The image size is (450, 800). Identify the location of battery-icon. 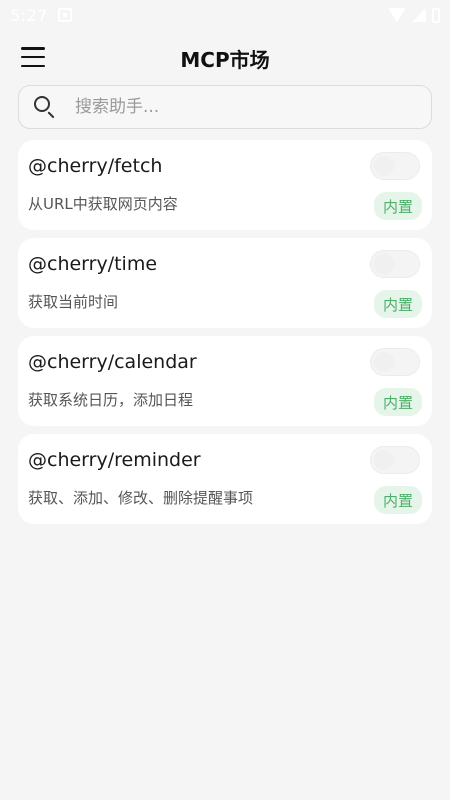
(436, 15).